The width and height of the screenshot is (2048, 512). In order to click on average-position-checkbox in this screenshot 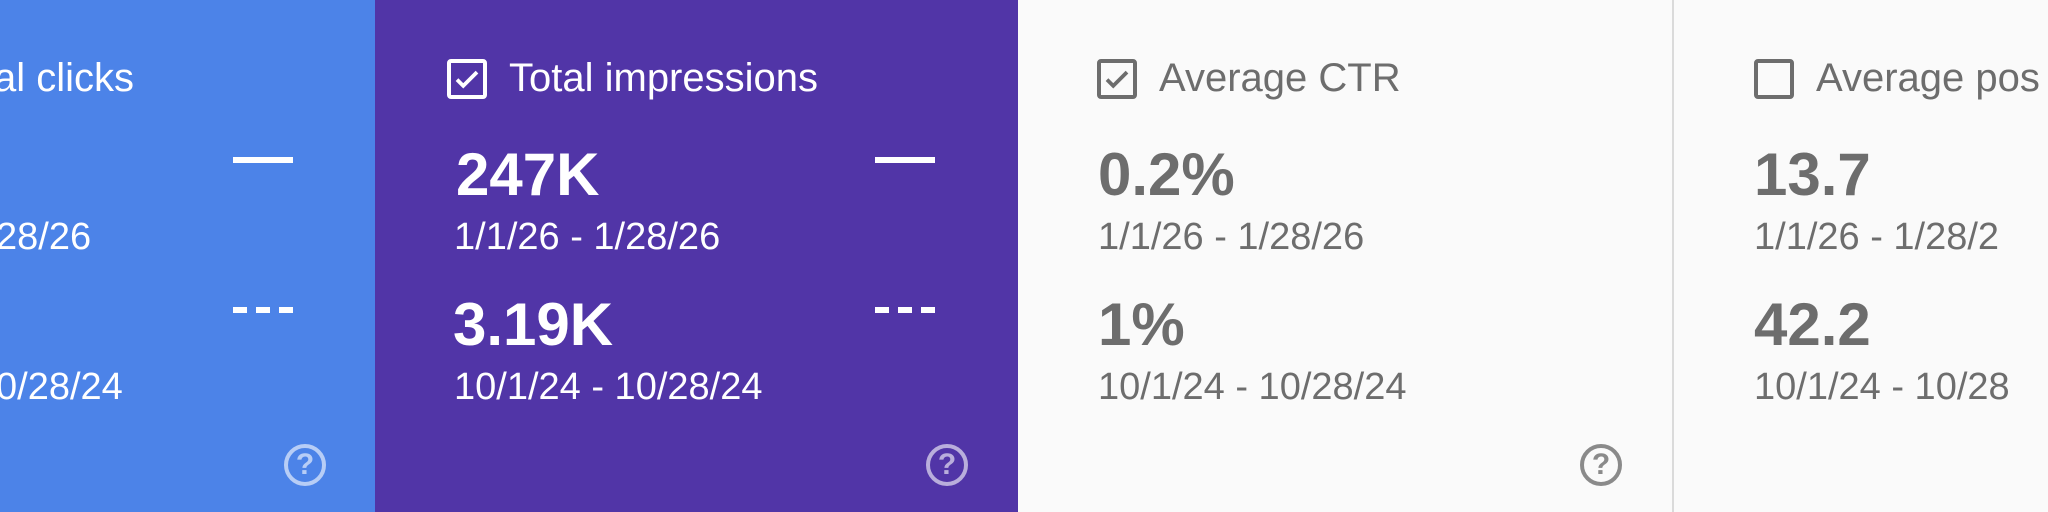, I will do `click(1774, 78)`.